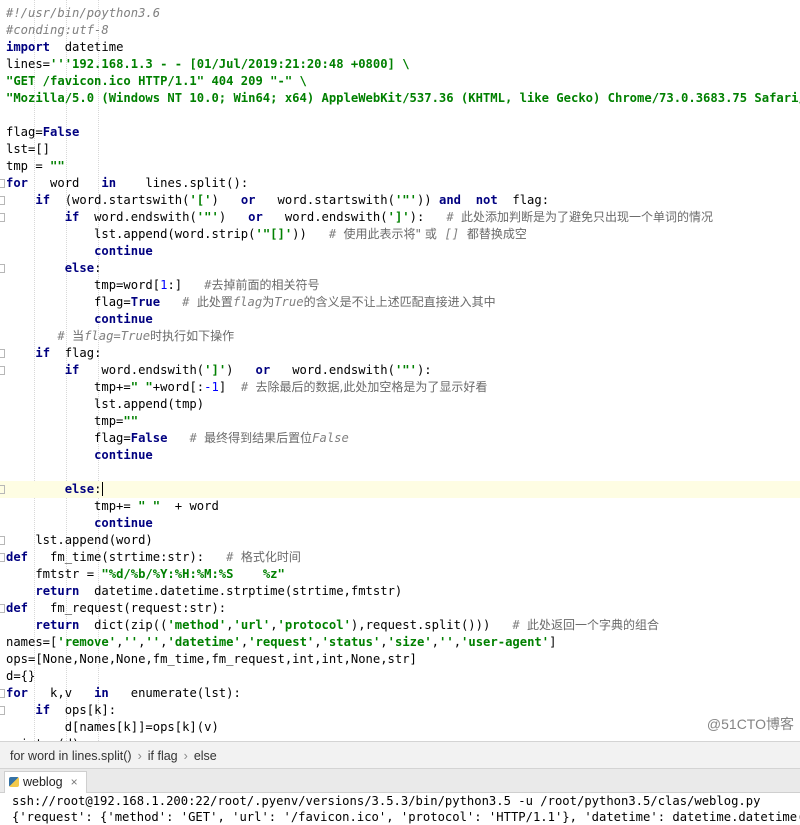 The height and width of the screenshot is (825, 800). Describe the element at coordinates (400, 166) in the screenshot. I see `code-line: tmp = ""` at that location.